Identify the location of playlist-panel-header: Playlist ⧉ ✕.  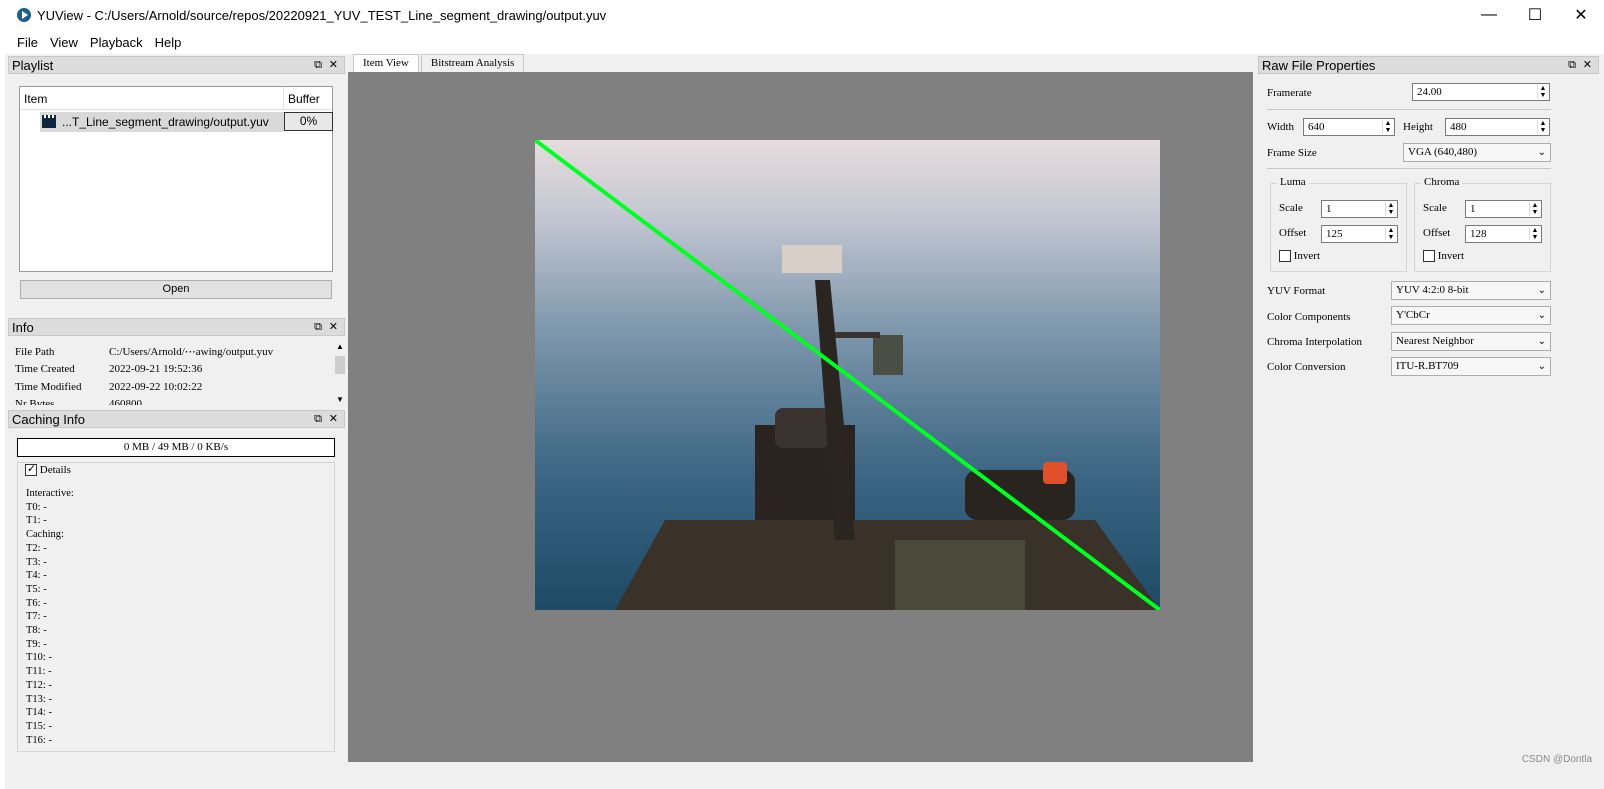
(176, 65).